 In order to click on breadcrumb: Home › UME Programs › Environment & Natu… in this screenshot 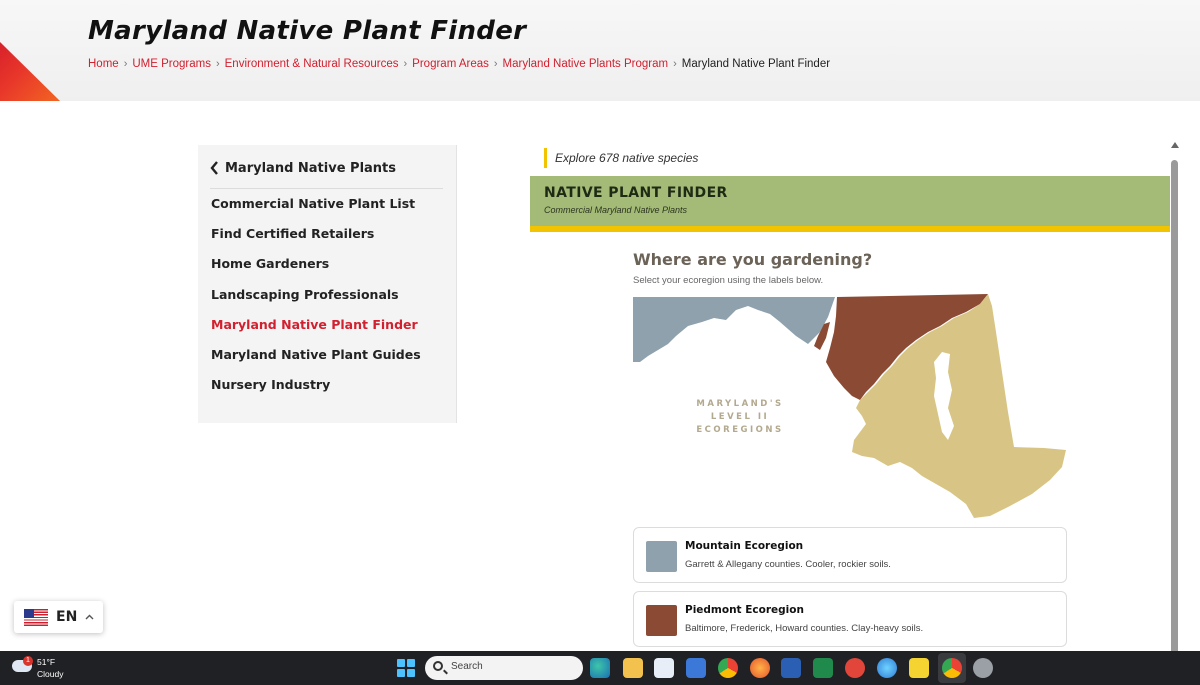, I will do `click(459, 64)`.